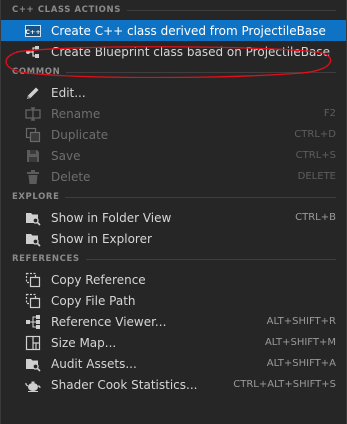 The image size is (347, 424). Describe the element at coordinates (33, 156) in the screenshot. I see `save-icon` at that location.